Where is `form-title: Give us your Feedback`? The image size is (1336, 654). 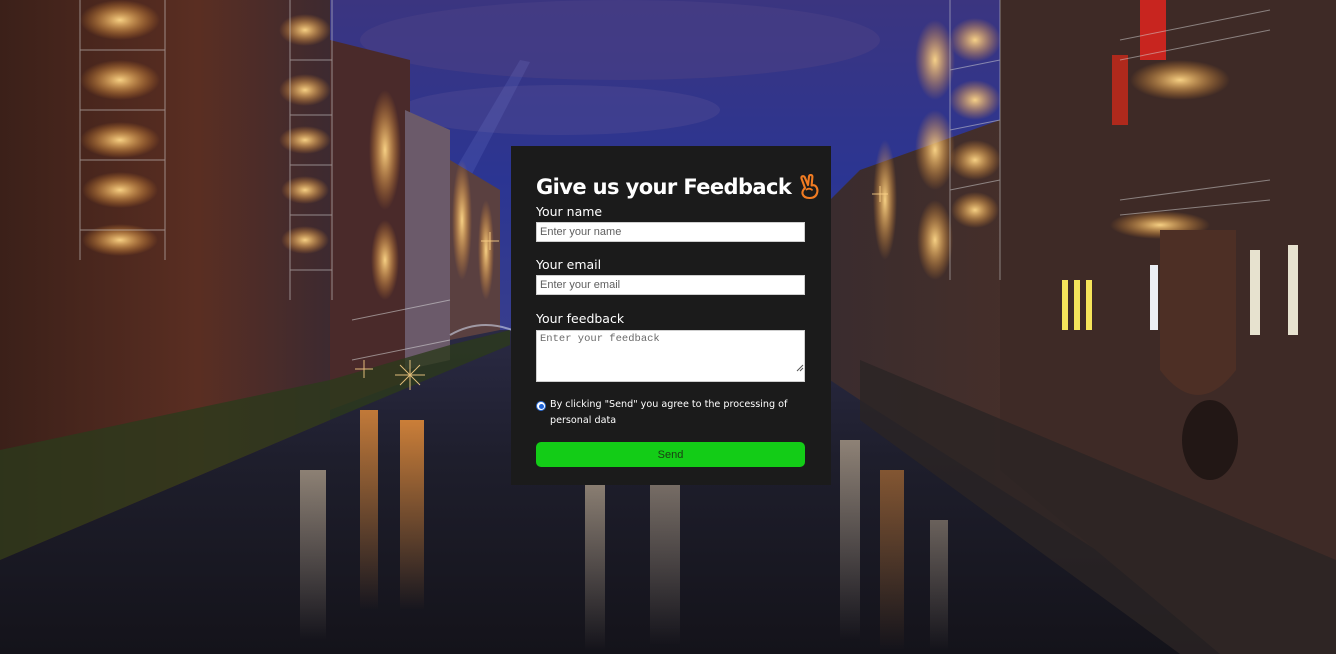 form-title: Give us your Feedback is located at coordinates (664, 187).